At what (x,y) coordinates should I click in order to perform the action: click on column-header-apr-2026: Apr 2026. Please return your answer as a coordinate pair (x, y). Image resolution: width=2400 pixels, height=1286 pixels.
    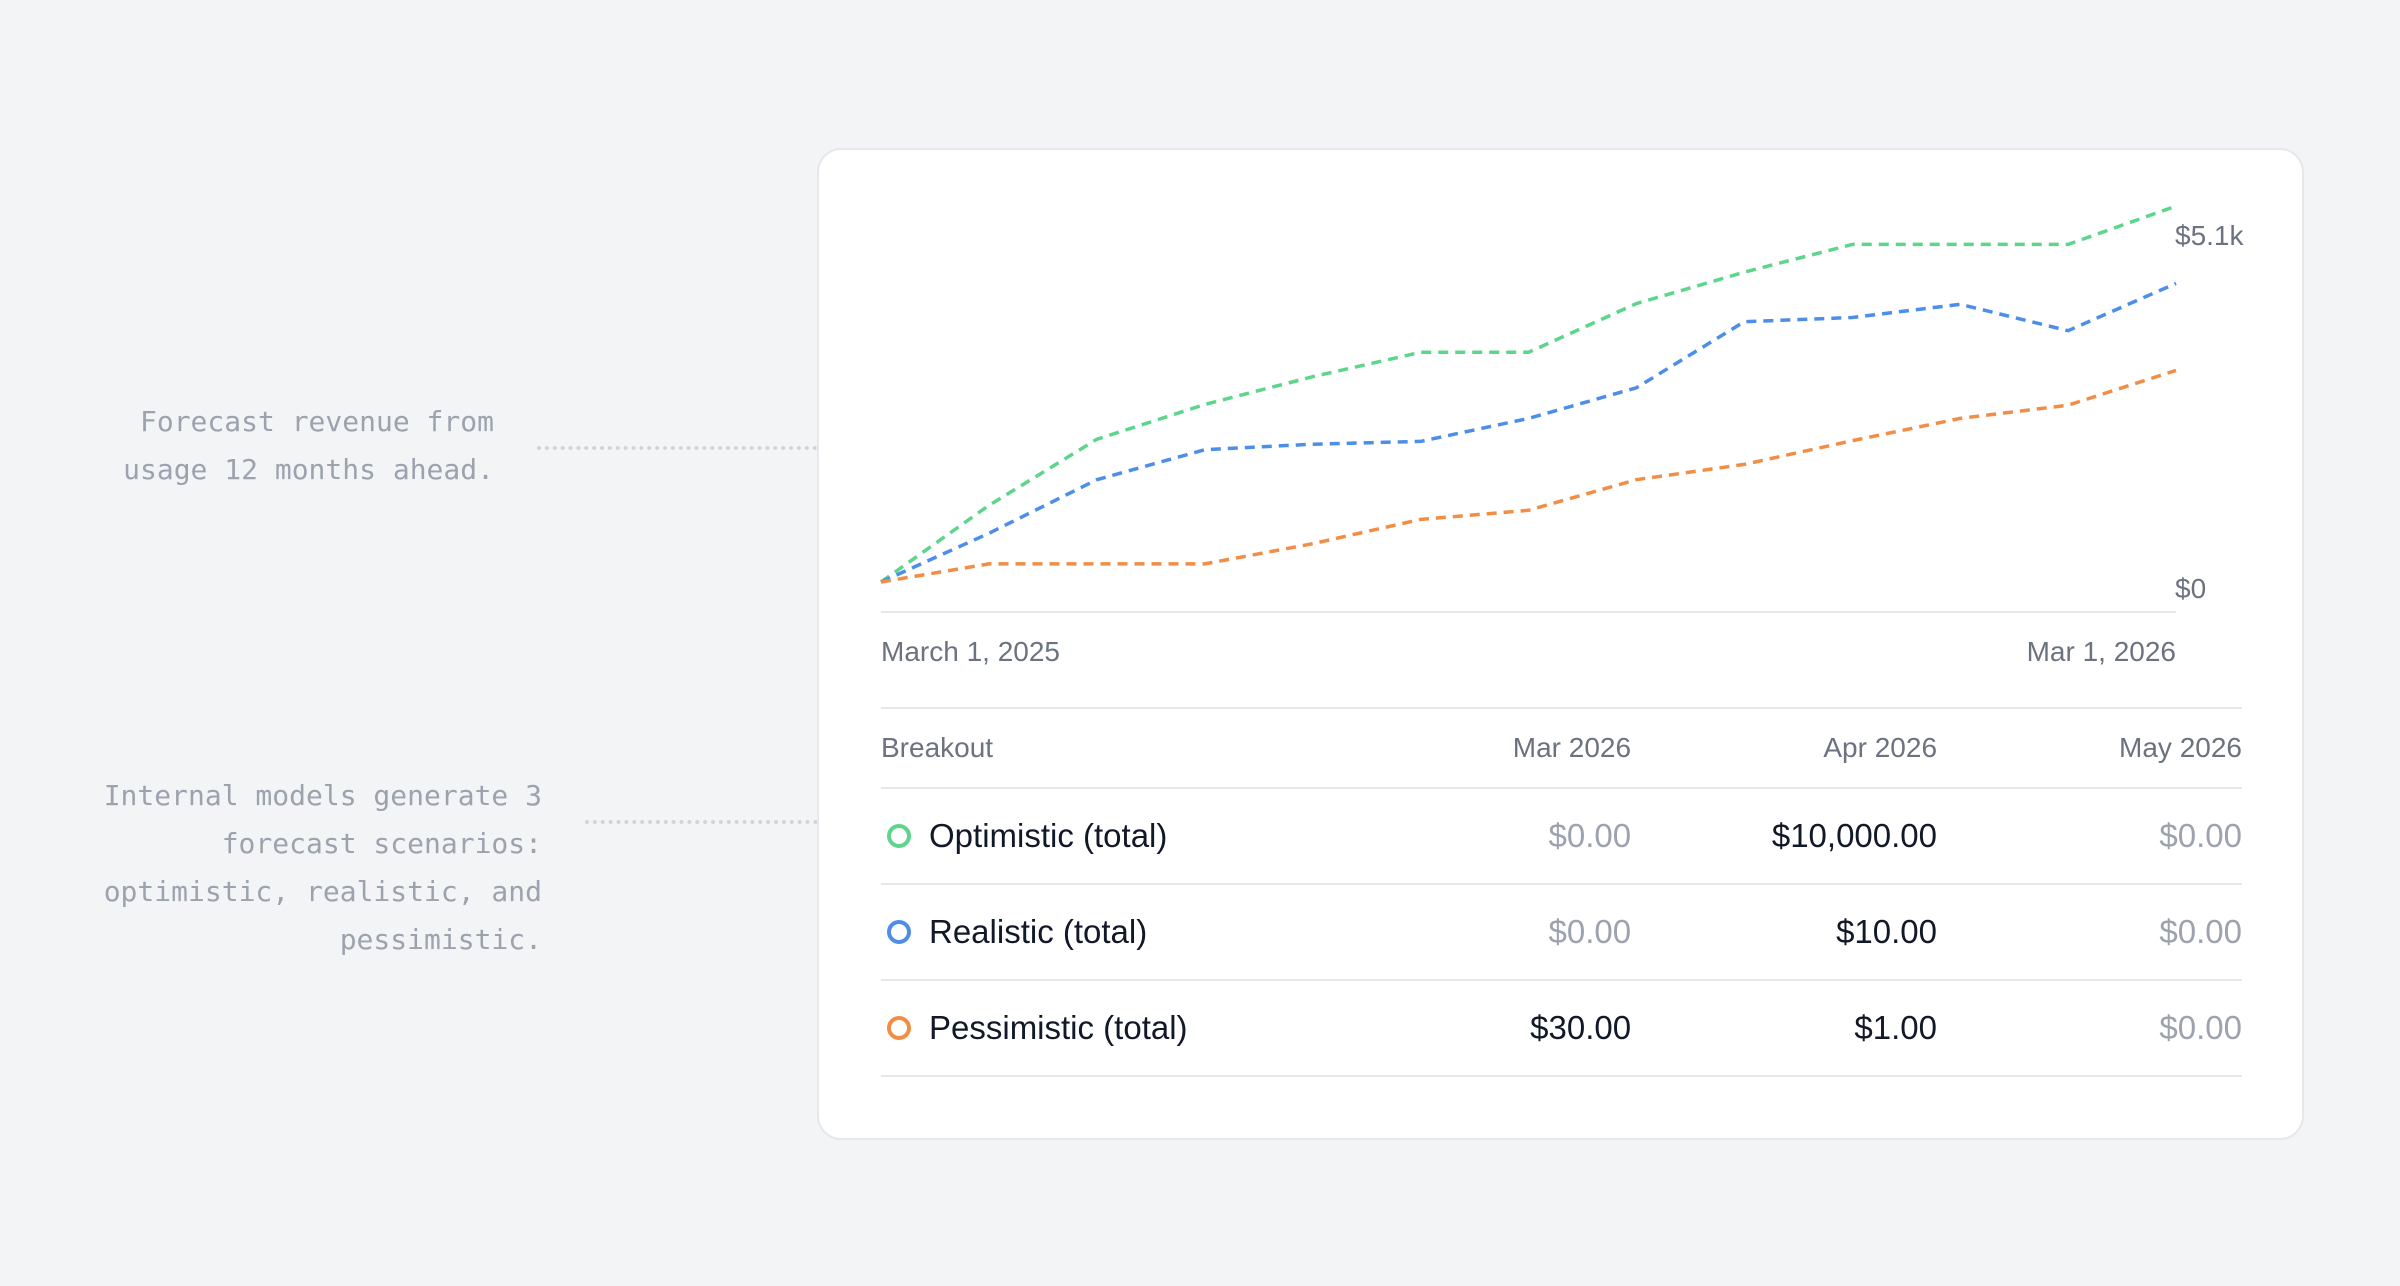
    Looking at the image, I should click on (1880, 747).